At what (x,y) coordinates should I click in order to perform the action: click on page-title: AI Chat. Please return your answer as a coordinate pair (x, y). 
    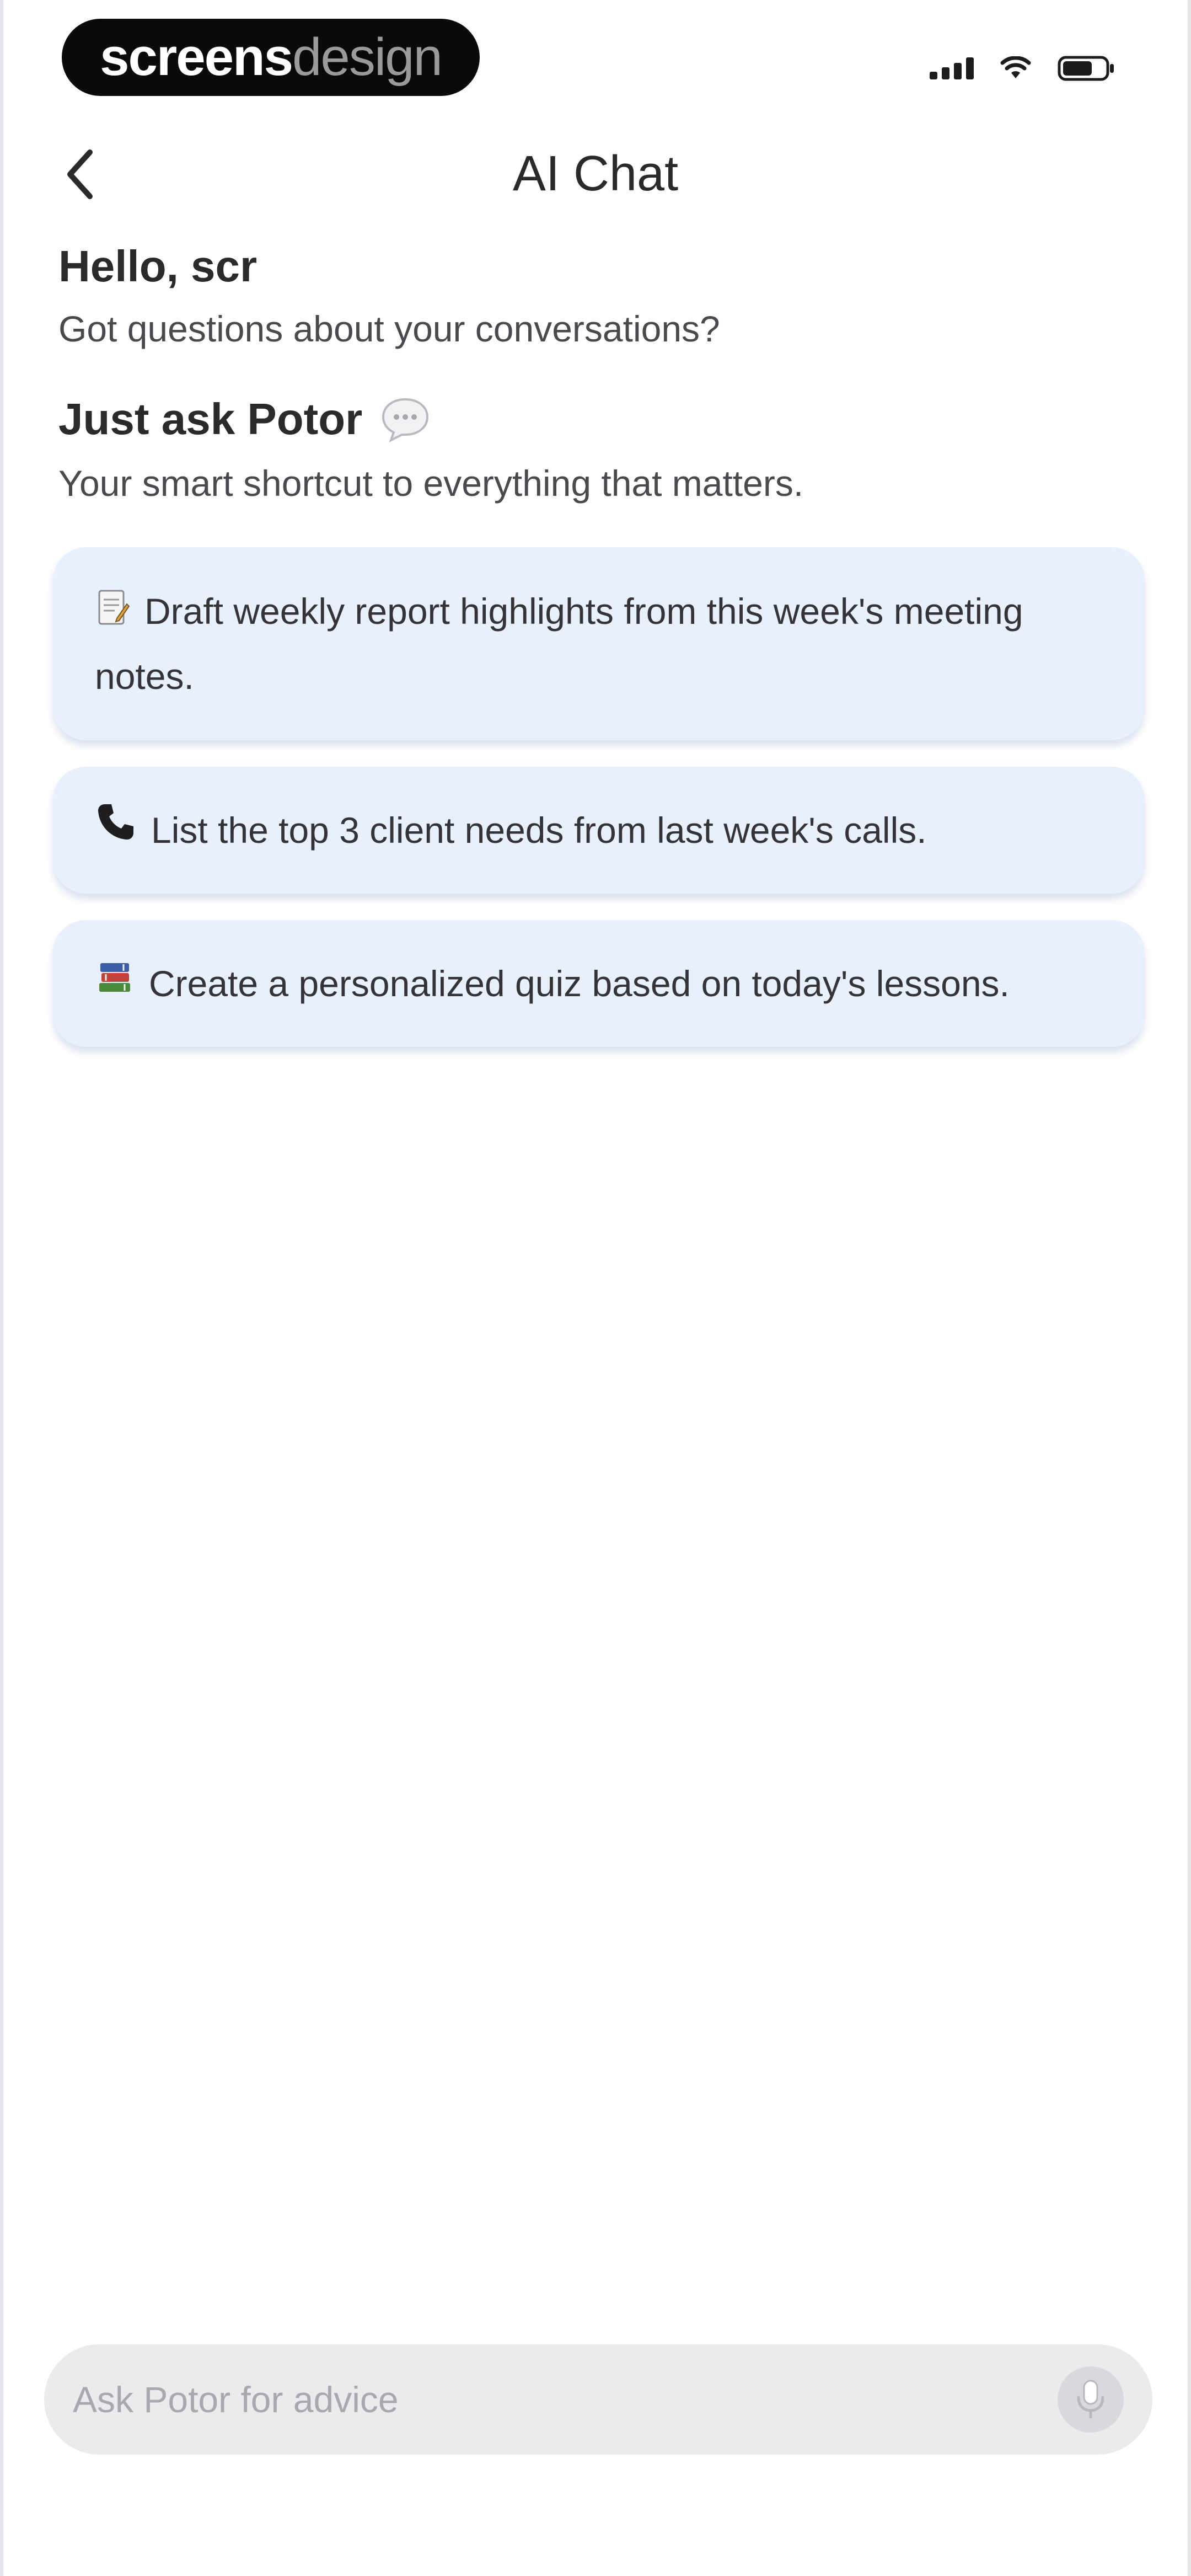
    Looking at the image, I should click on (595, 173).